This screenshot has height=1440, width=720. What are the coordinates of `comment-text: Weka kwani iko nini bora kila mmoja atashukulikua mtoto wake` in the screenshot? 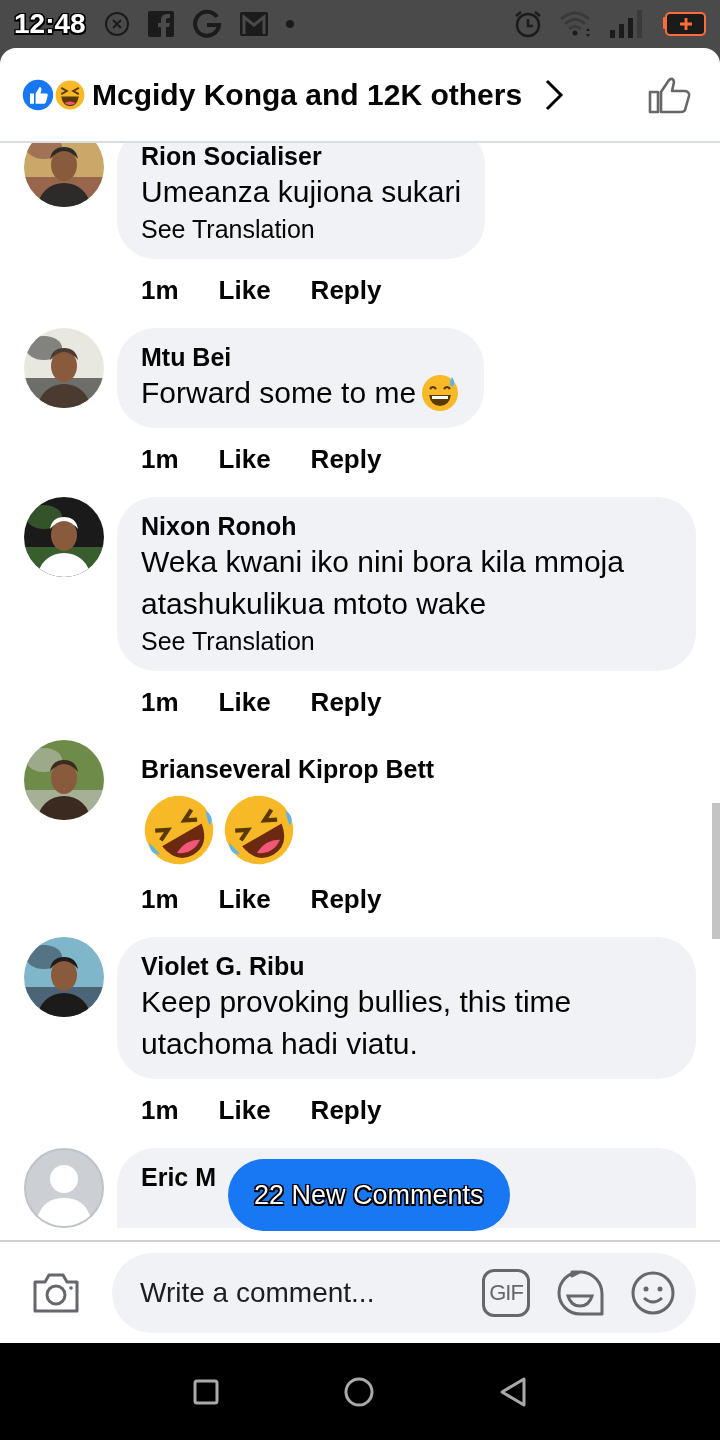 It's located at (383, 583).